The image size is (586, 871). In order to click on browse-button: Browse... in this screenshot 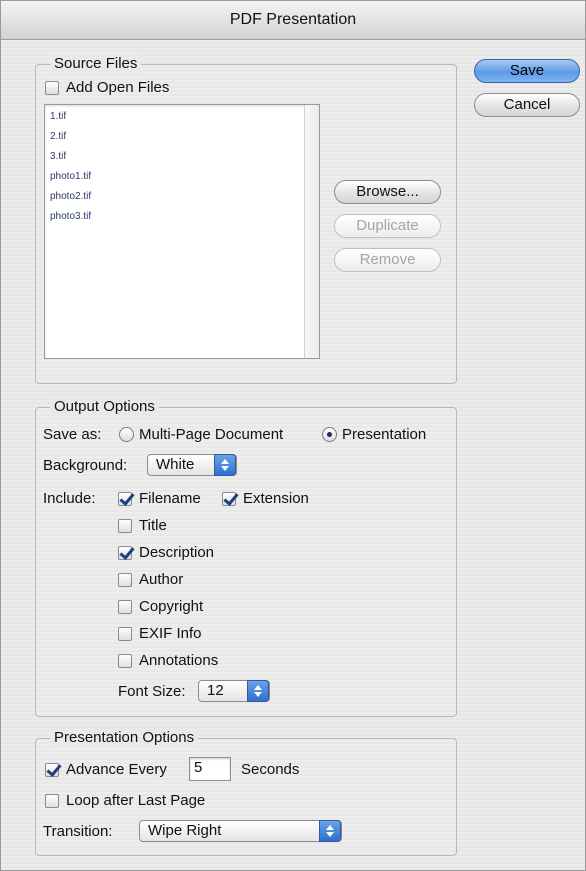, I will do `click(387, 192)`.